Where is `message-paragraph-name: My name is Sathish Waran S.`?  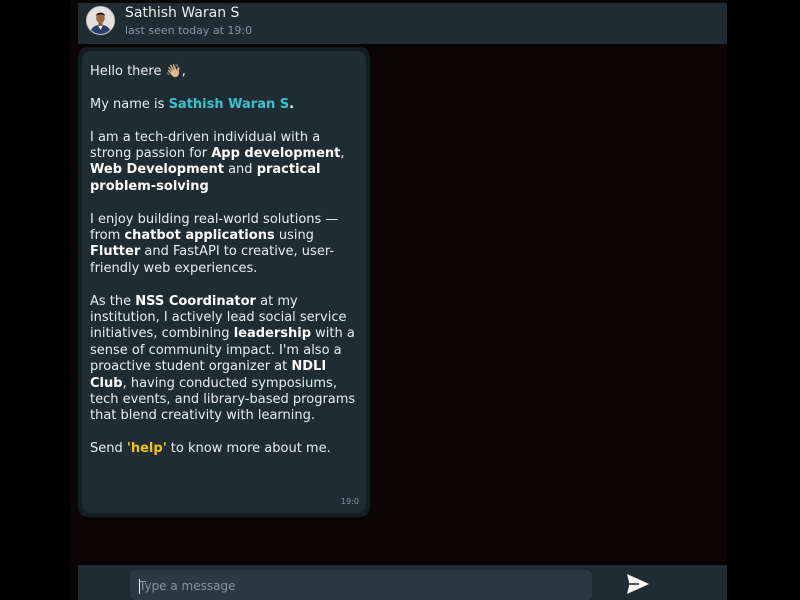
message-paragraph-name: My name is Sathish Waran S. is located at coordinates (226, 105).